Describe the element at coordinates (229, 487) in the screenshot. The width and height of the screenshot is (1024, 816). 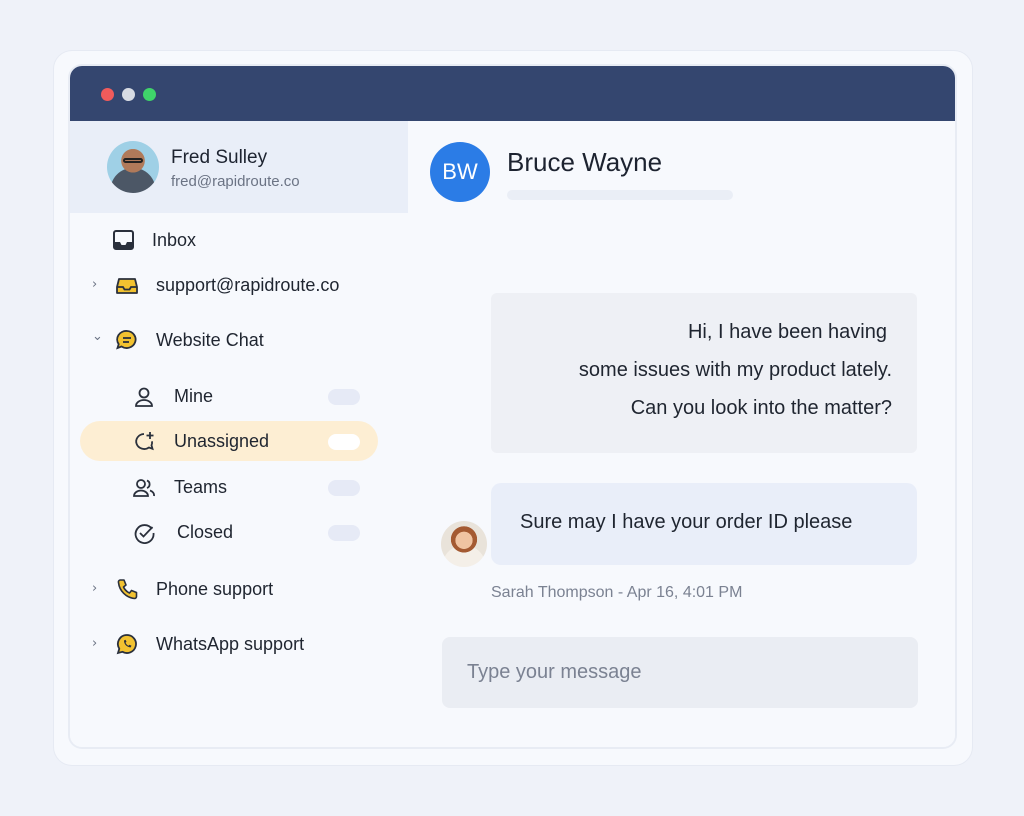
I see `filter-teams: Teams` at that location.